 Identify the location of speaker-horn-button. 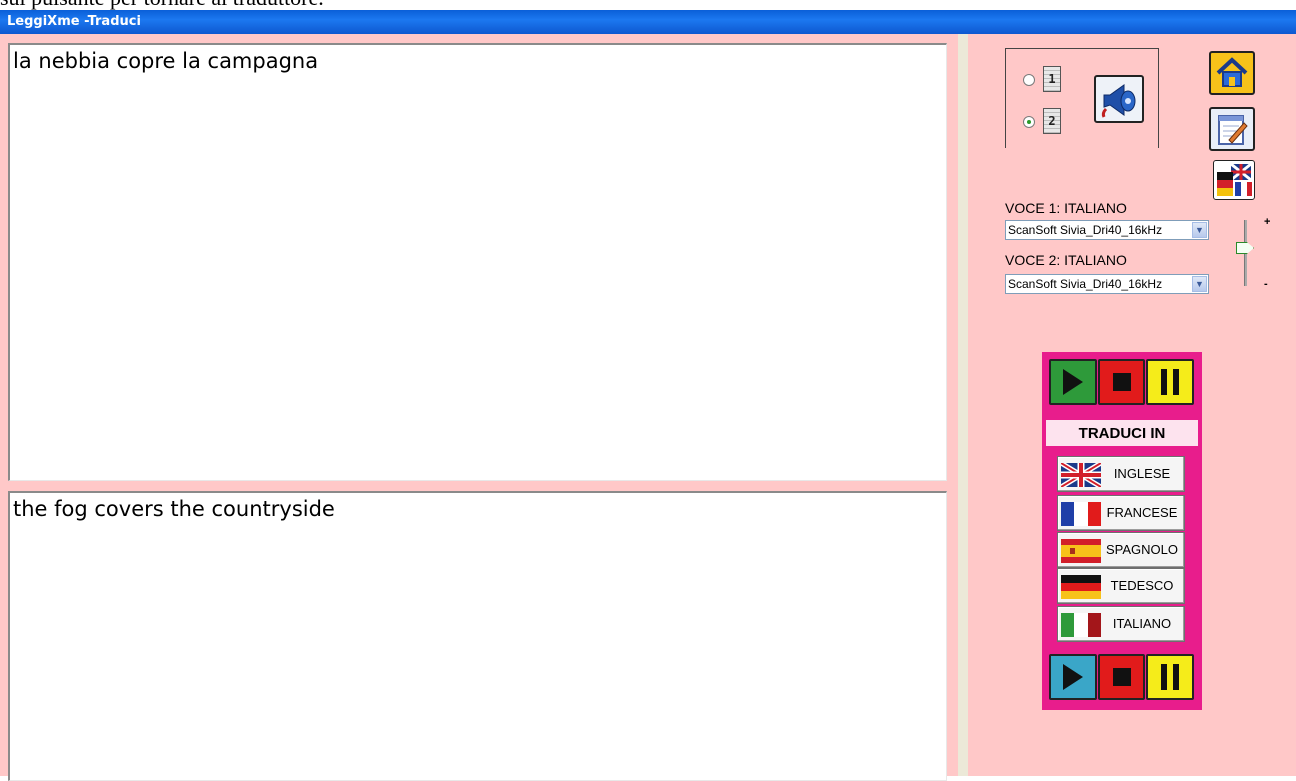
(1119, 99).